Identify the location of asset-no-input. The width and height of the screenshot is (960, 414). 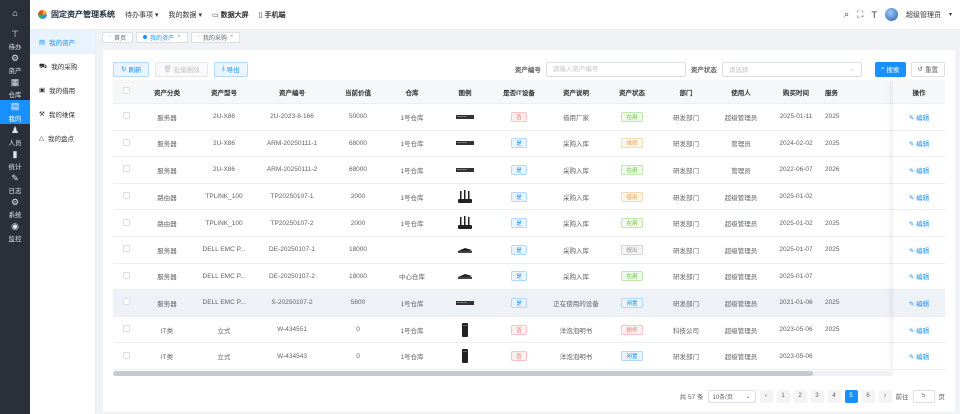
(615, 69).